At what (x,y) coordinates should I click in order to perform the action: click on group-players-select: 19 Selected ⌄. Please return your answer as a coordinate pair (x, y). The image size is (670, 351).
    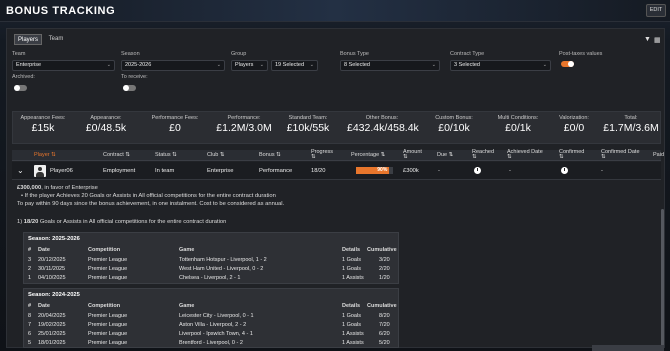
    Looking at the image, I should click on (294, 65).